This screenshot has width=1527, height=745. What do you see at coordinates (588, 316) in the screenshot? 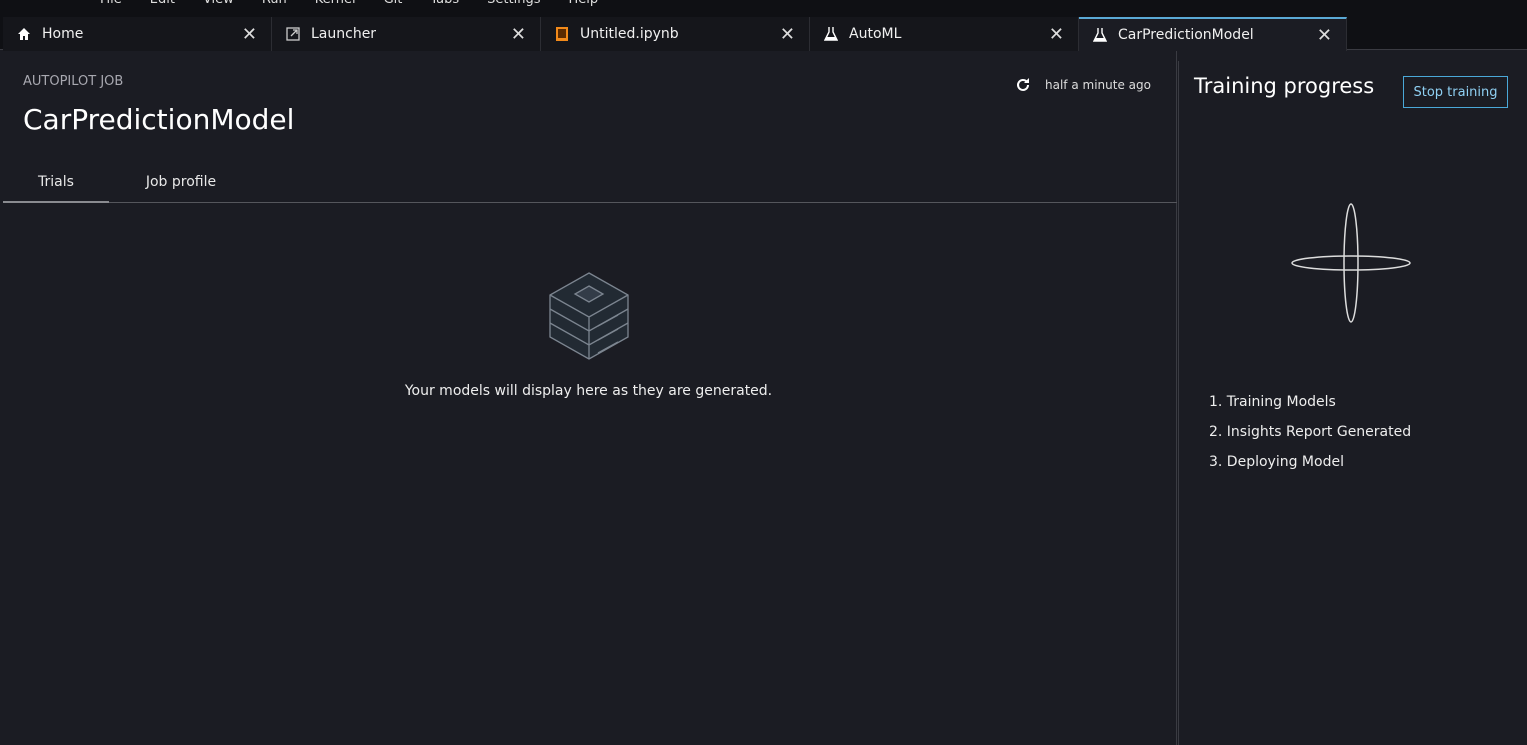
I see `model-stack-icon` at bounding box center [588, 316].